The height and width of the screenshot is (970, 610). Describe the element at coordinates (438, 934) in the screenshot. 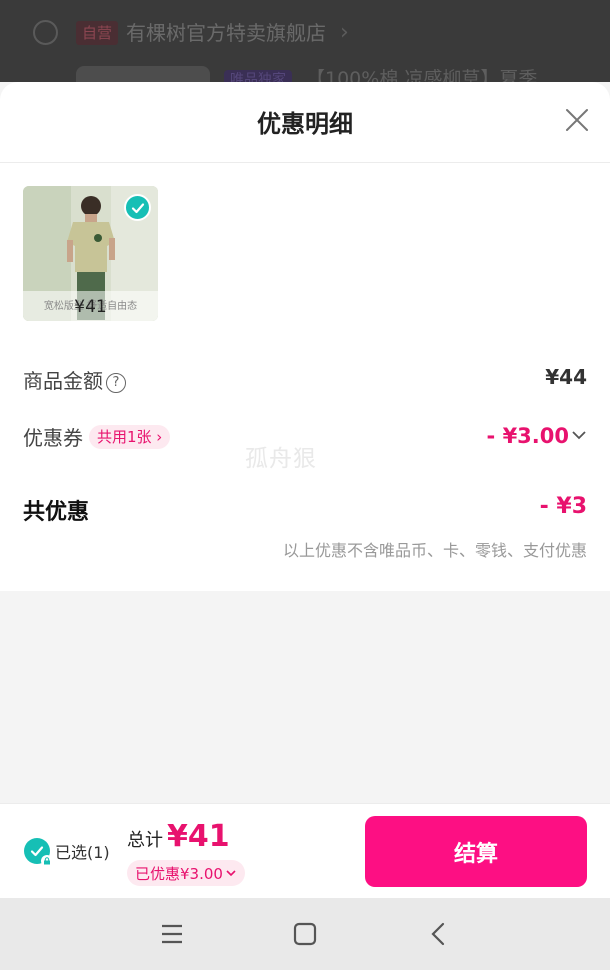

I see `back-icon` at that location.